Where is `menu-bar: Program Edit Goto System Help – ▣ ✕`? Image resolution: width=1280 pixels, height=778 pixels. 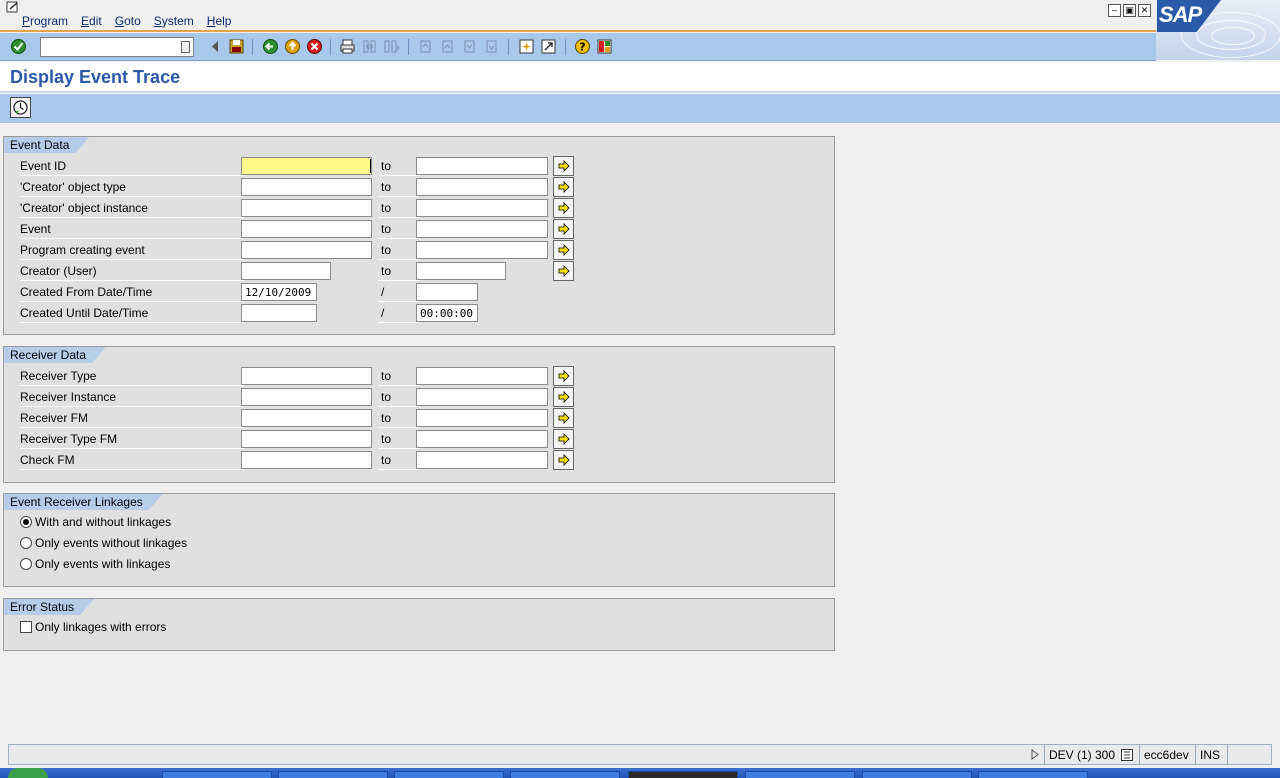 menu-bar: Program Edit Goto System Help – ▣ ✕ is located at coordinates (640, 16).